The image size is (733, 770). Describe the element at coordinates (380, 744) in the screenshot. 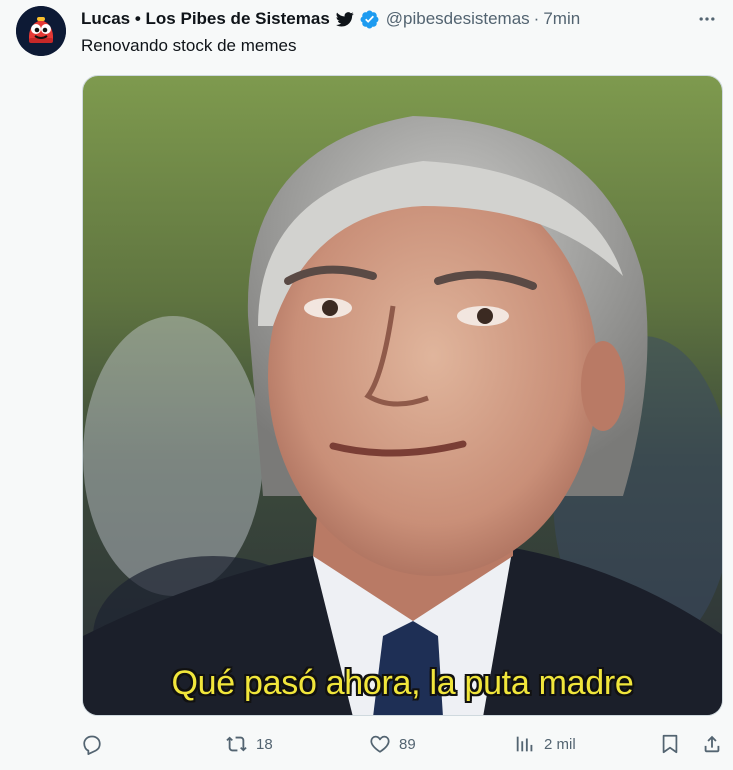

I see `heart-icon` at that location.